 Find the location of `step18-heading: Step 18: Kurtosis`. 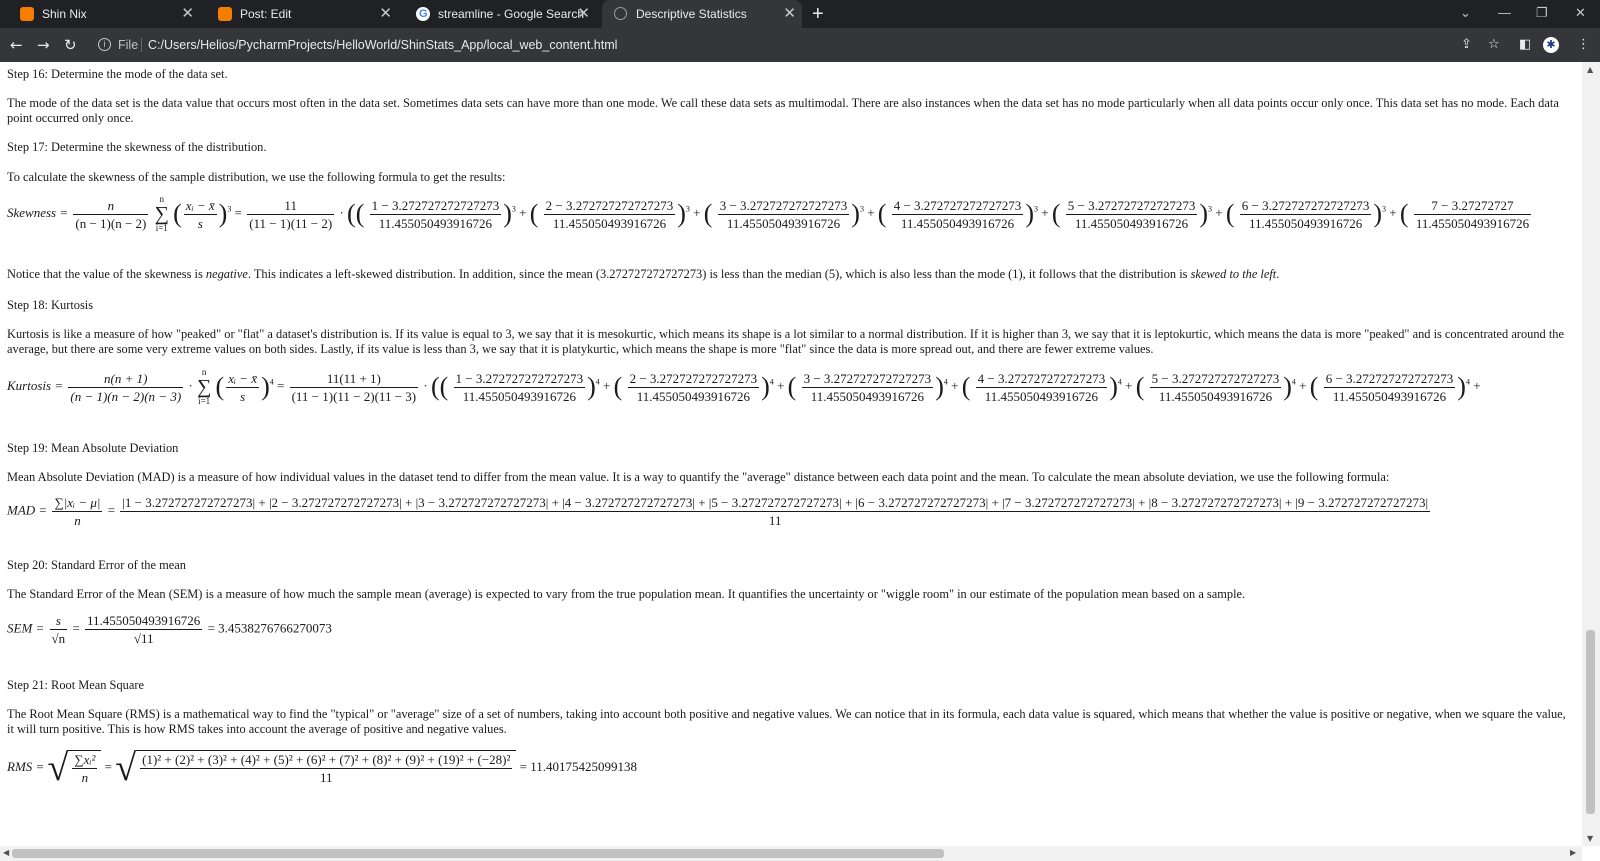

step18-heading: Step 18: Kurtosis is located at coordinates (50, 305).